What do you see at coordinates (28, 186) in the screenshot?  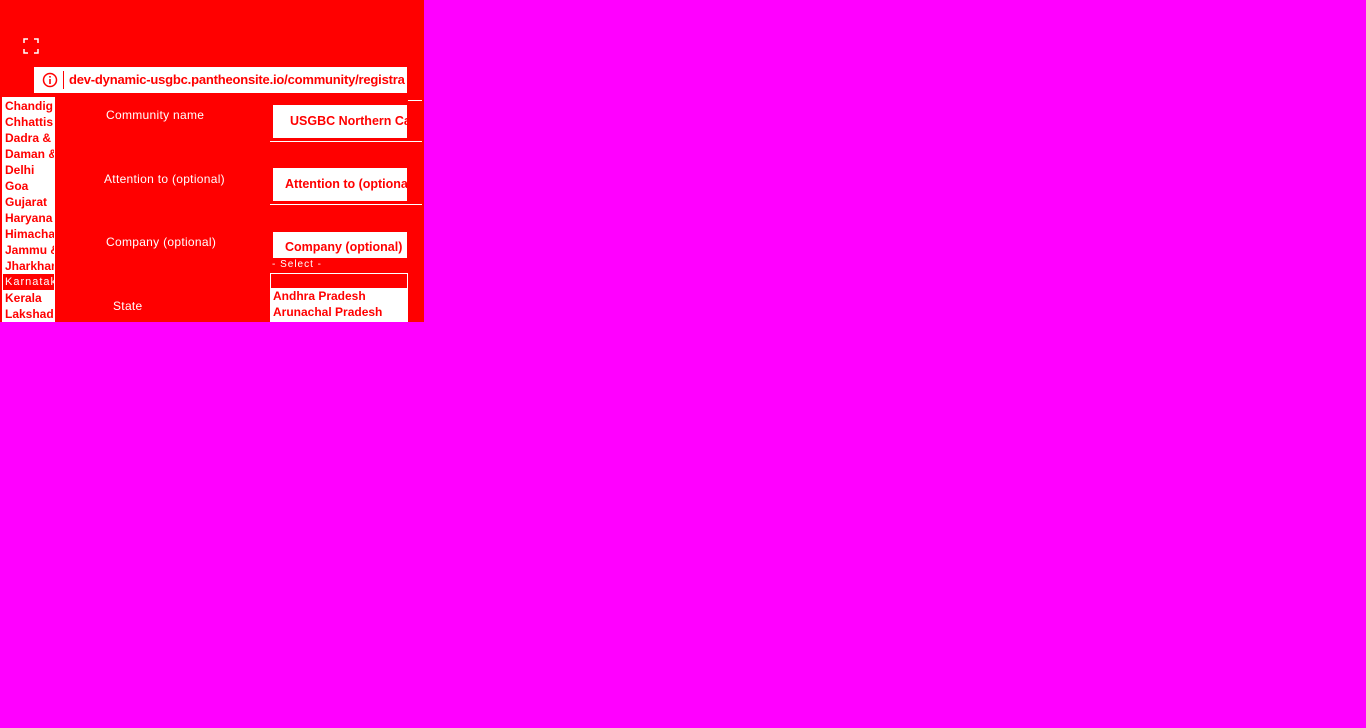 I see `list-item: Goa` at bounding box center [28, 186].